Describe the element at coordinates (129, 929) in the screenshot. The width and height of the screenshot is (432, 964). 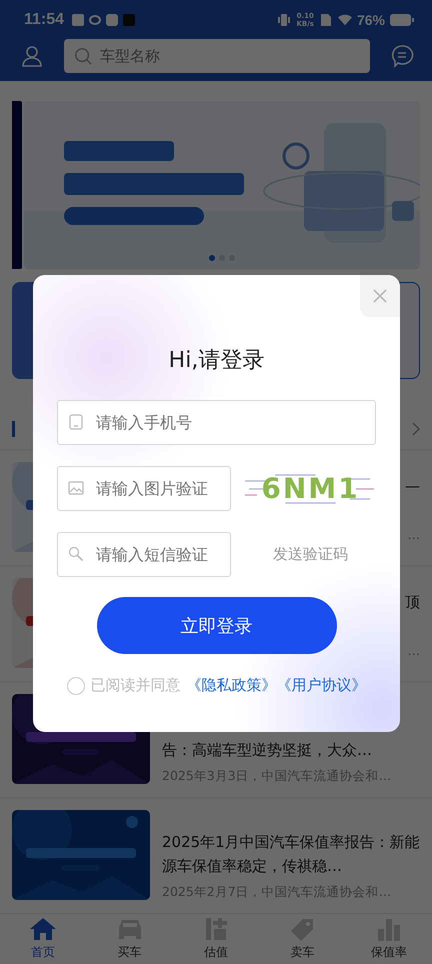
I see `car-icon` at that location.